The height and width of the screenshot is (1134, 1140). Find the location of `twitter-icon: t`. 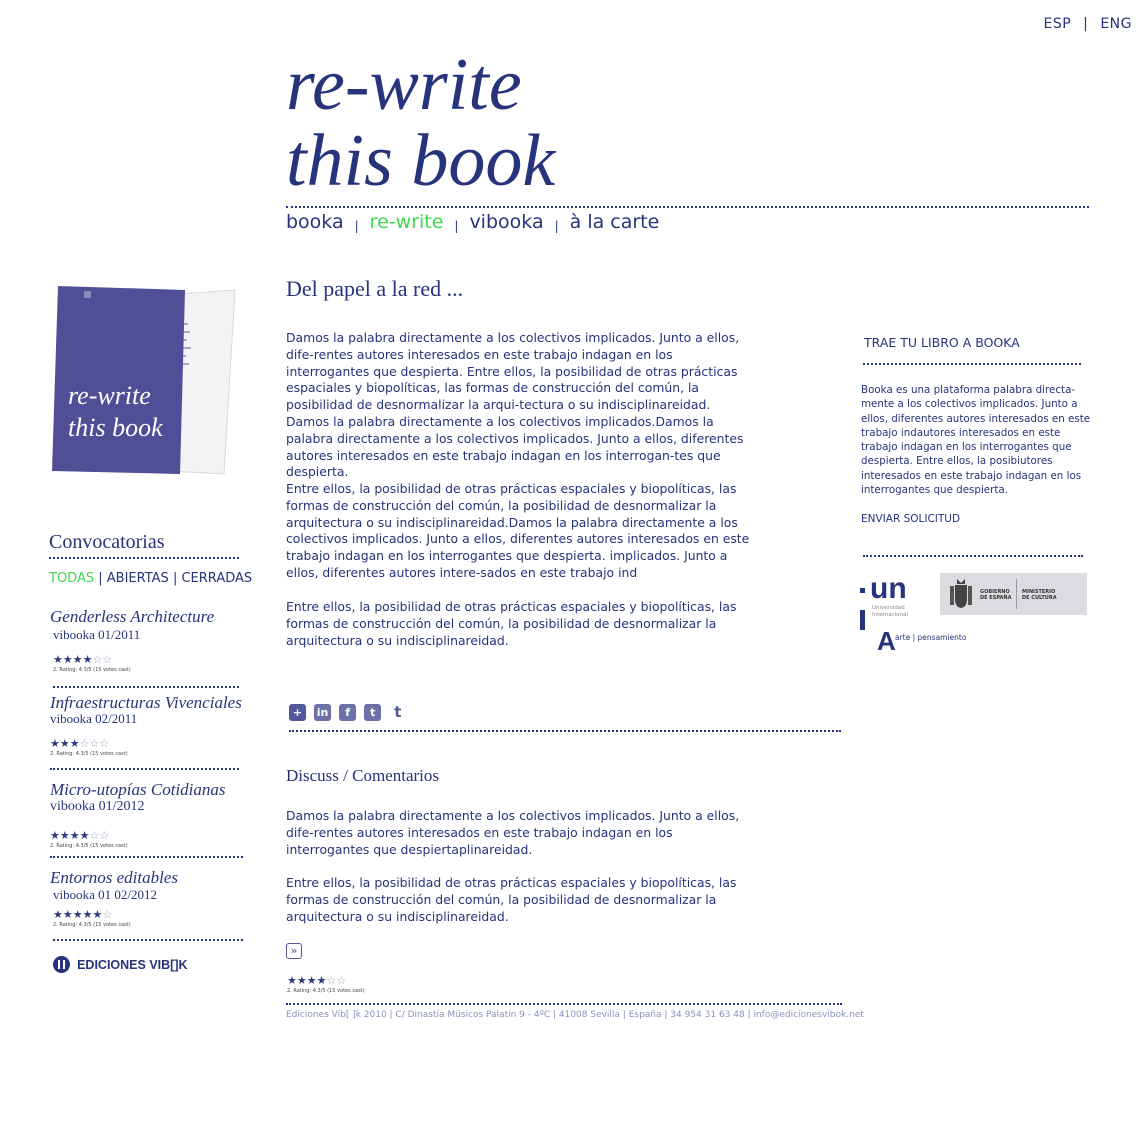

twitter-icon: t is located at coordinates (398, 712).